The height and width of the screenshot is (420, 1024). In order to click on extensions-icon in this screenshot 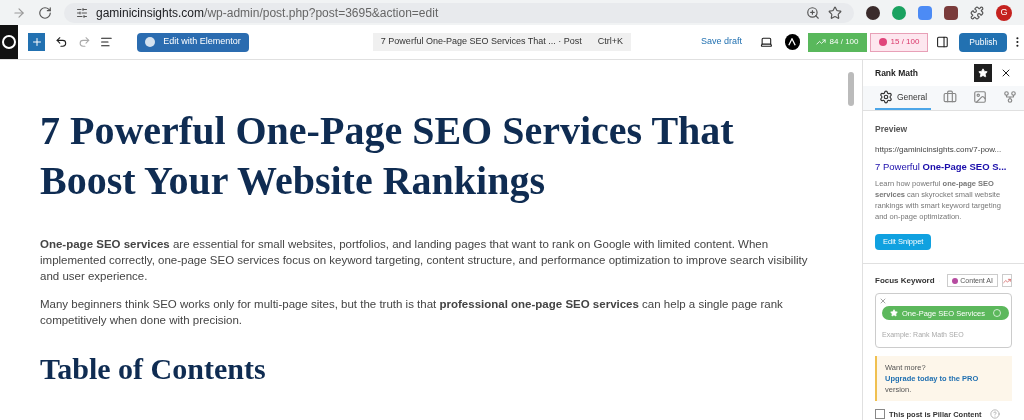, I will do `click(977, 12)`.